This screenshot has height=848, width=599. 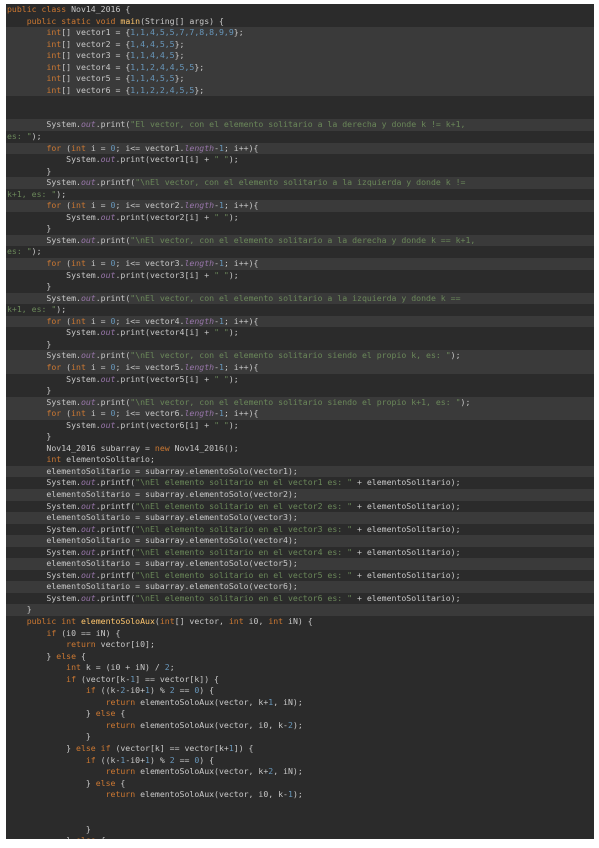 What do you see at coordinates (300, 44) in the screenshot?
I see `code-line: int[] vector2 = {1,4,4,5,5};` at bounding box center [300, 44].